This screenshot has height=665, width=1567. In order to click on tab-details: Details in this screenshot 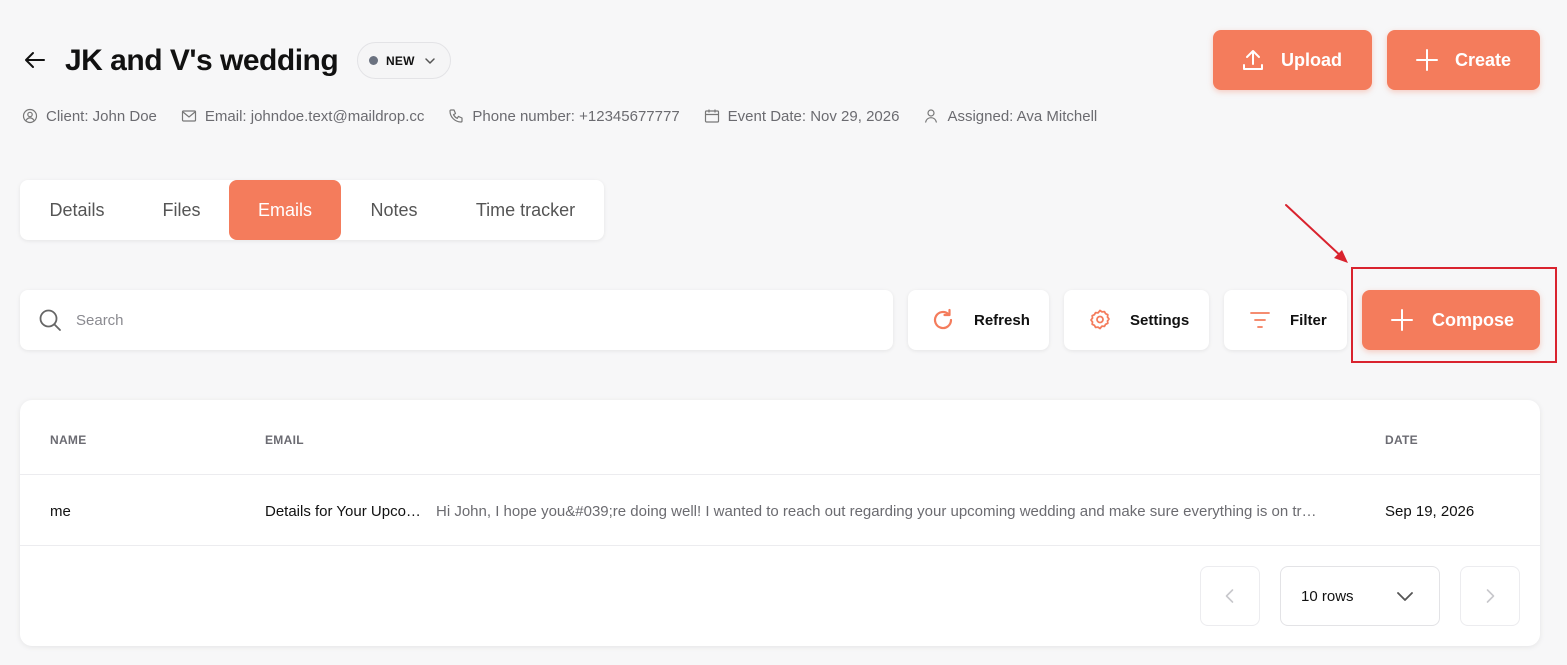, I will do `click(77, 210)`.